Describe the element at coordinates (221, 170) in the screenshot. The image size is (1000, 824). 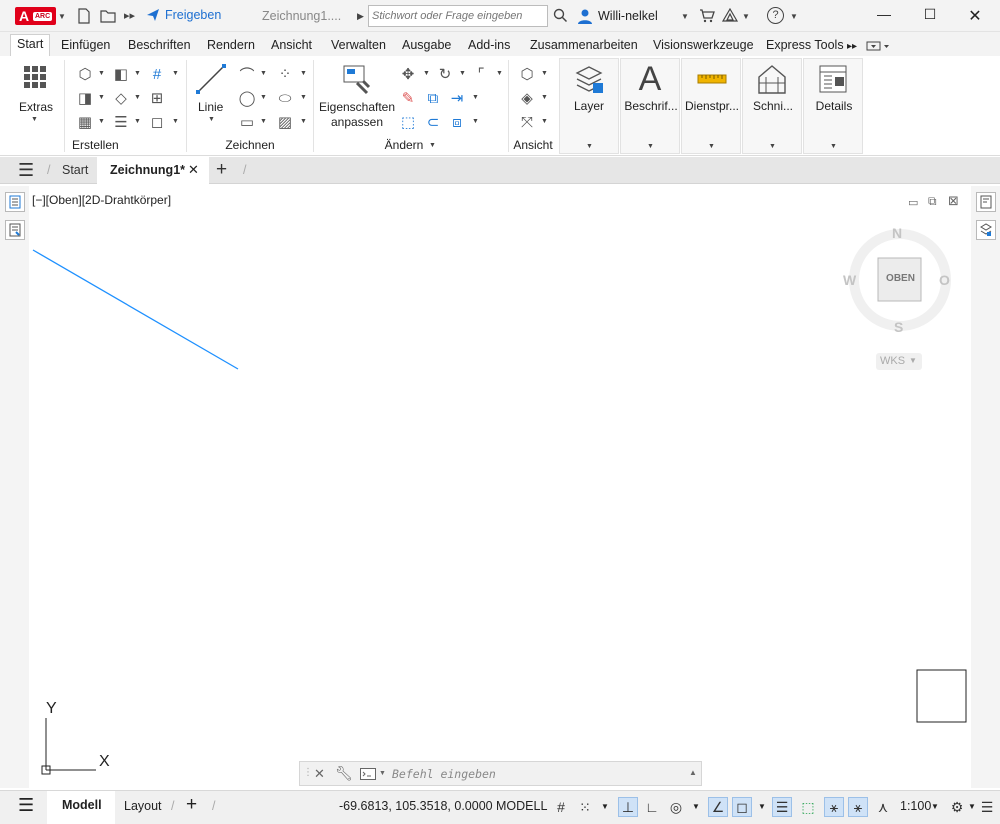
I see `new-tab-icon: +` at that location.